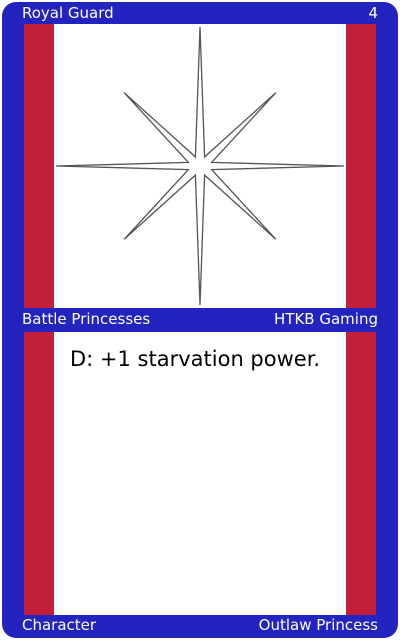 The height and width of the screenshot is (640, 400). I want to click on card-type: Character, so click(59, 625).